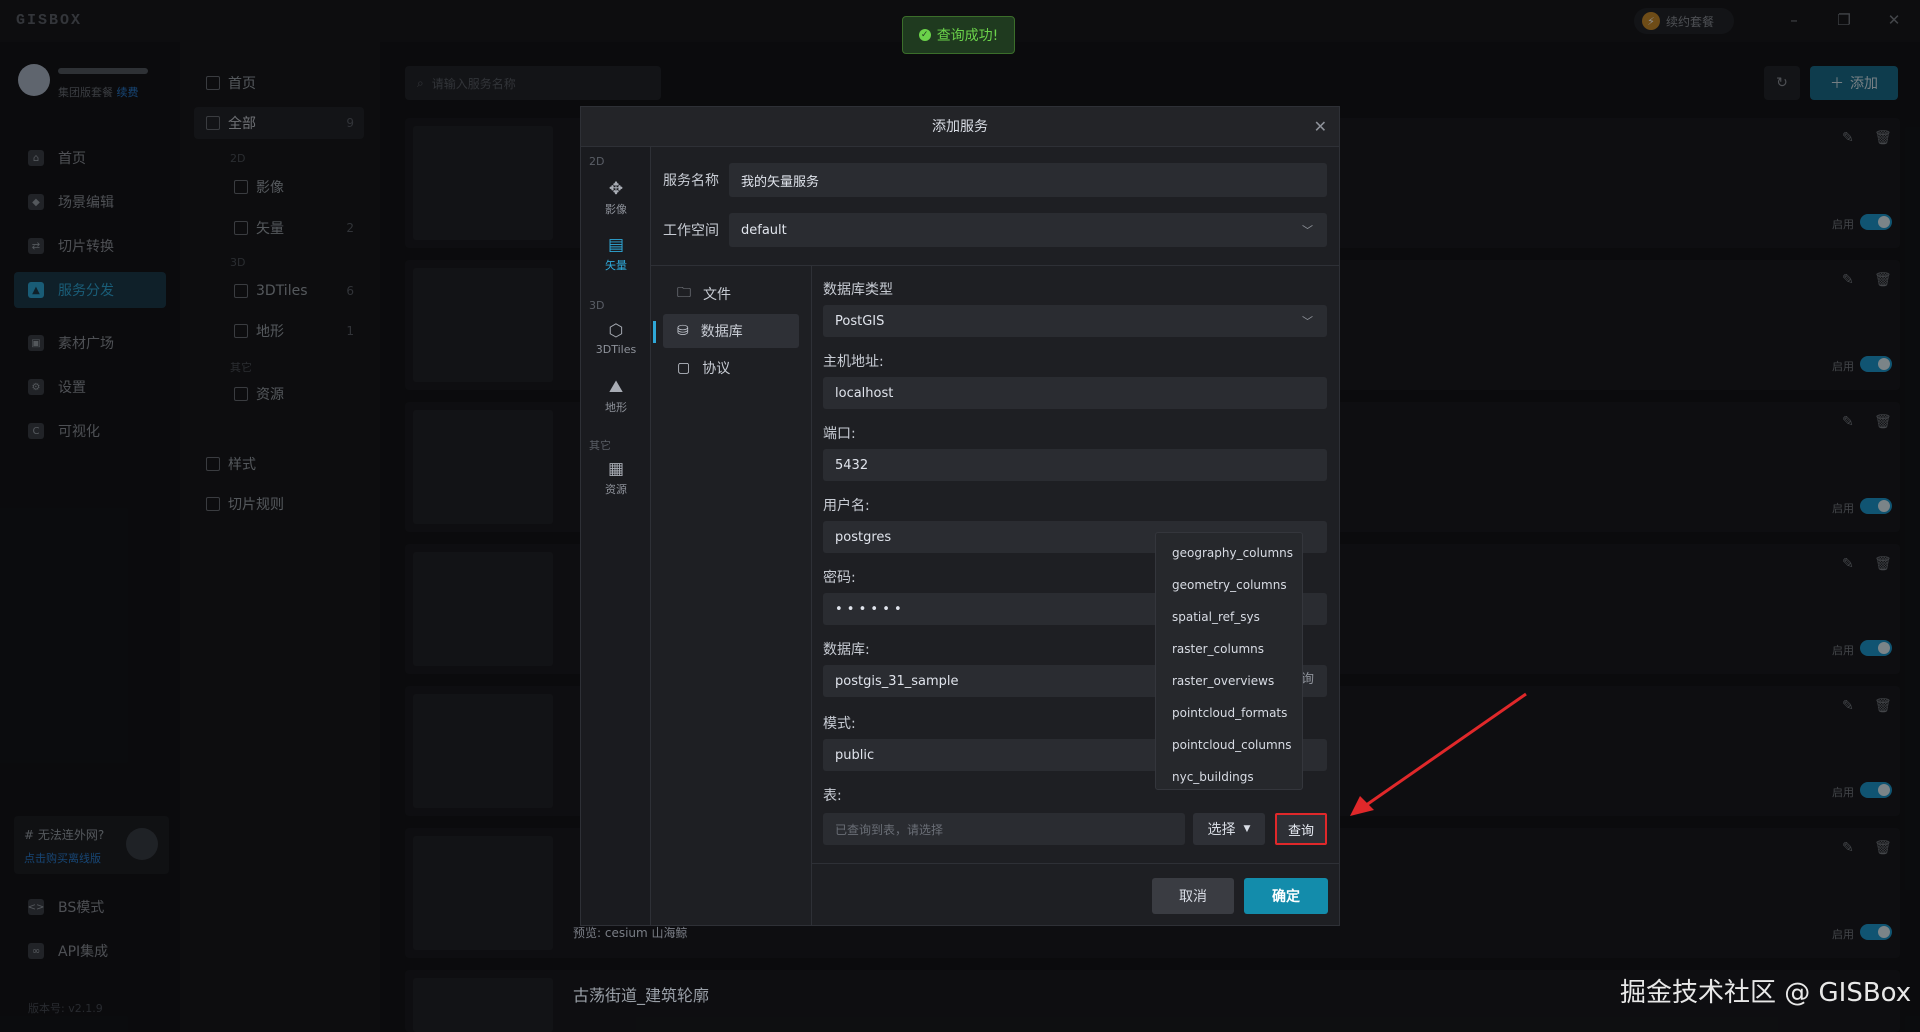  Describe the element at coordinates (684, 368) in the screenshot. I see `doc-icon: ▢` at that location.